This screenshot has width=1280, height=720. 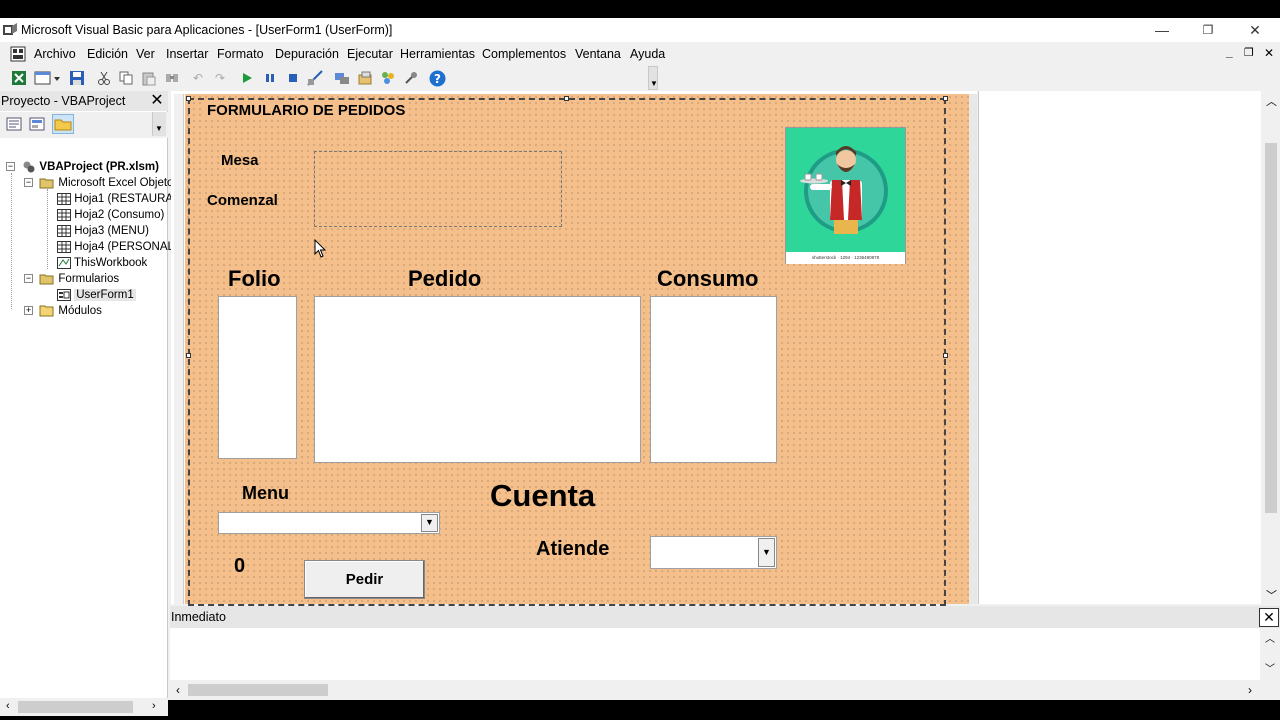 I want to click on chevron-down-icon: ▼, so click(x=429, y=522).